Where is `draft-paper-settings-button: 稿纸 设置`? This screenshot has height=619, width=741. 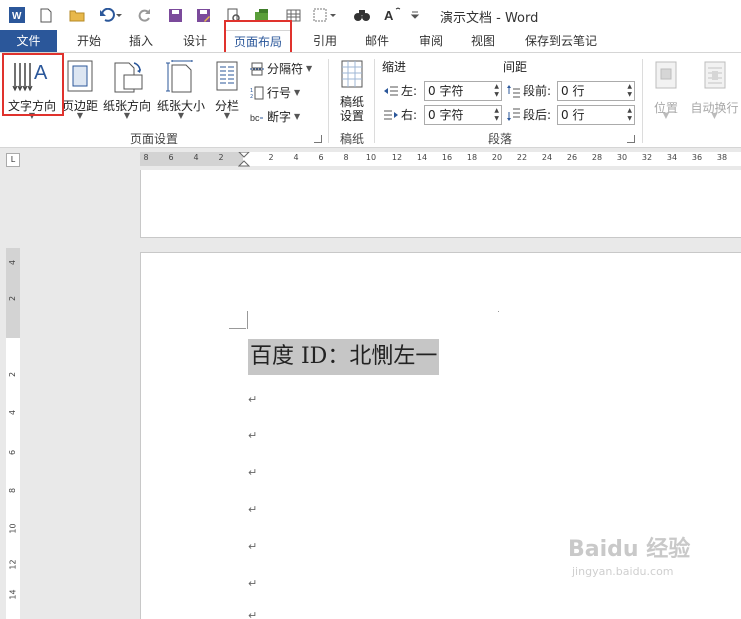
draft-paper-settings-button: 稿纸 设置 is located at coordinates (352, 90).